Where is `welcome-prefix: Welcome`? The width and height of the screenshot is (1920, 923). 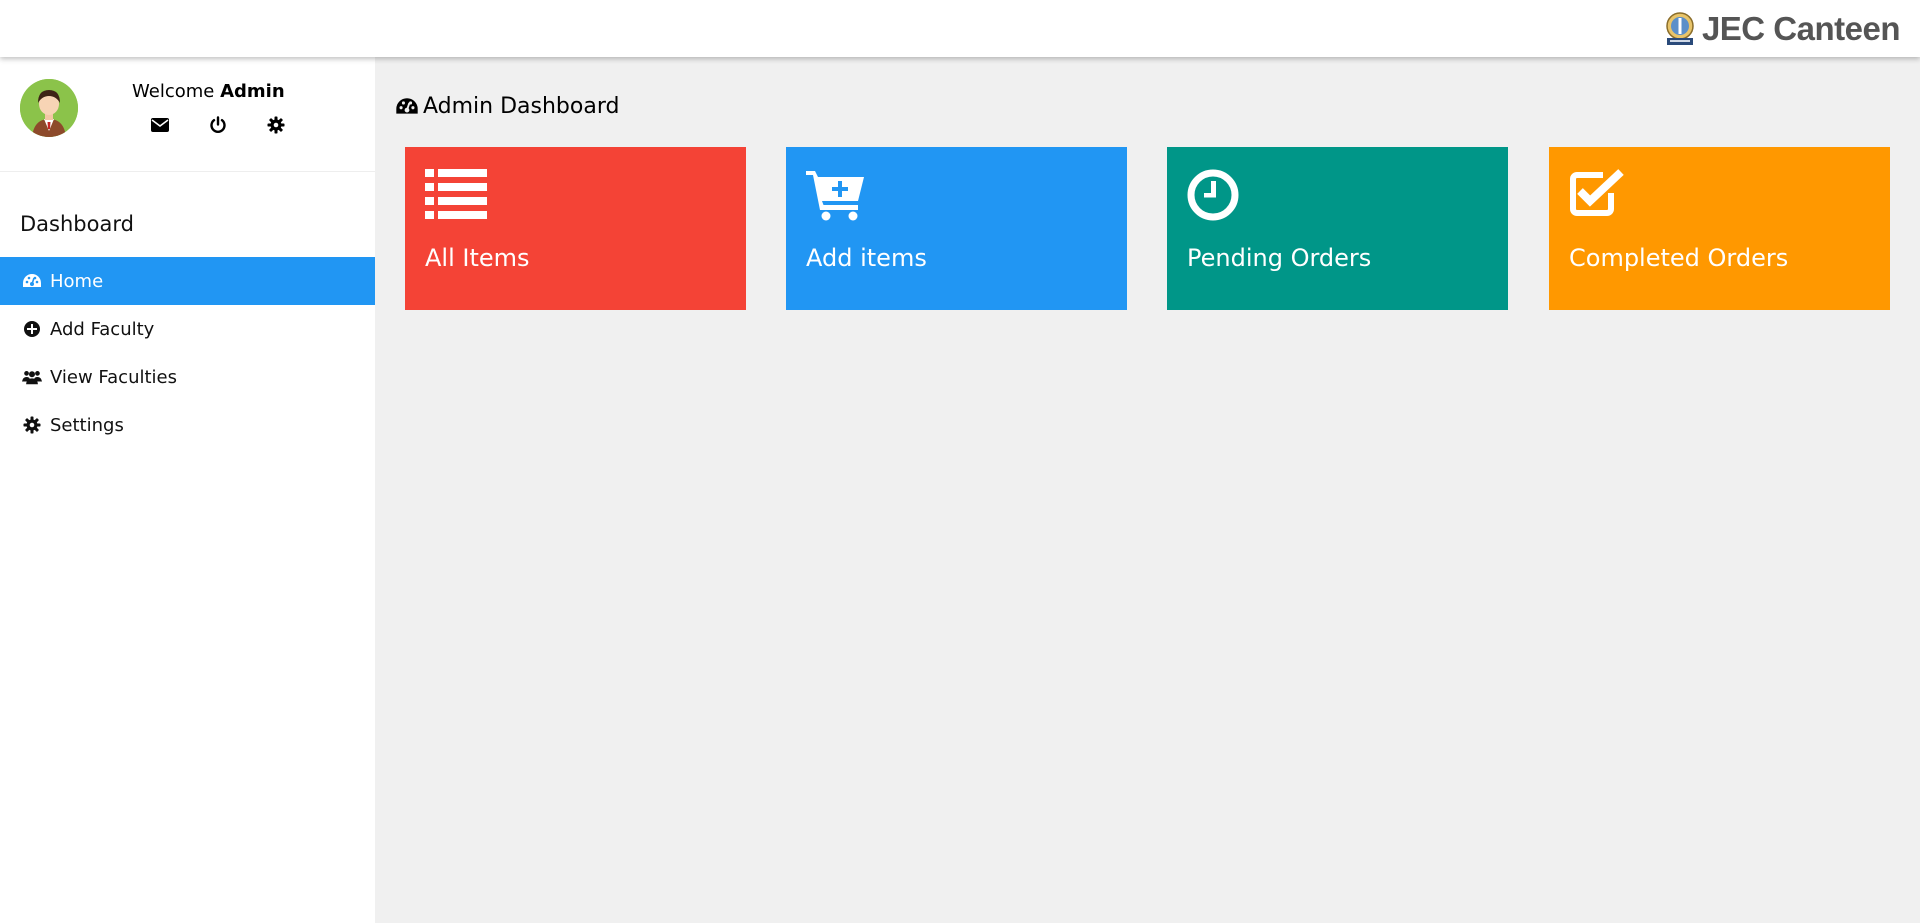 welcome-prefix: Welcome is located at coordinates (173, 91).